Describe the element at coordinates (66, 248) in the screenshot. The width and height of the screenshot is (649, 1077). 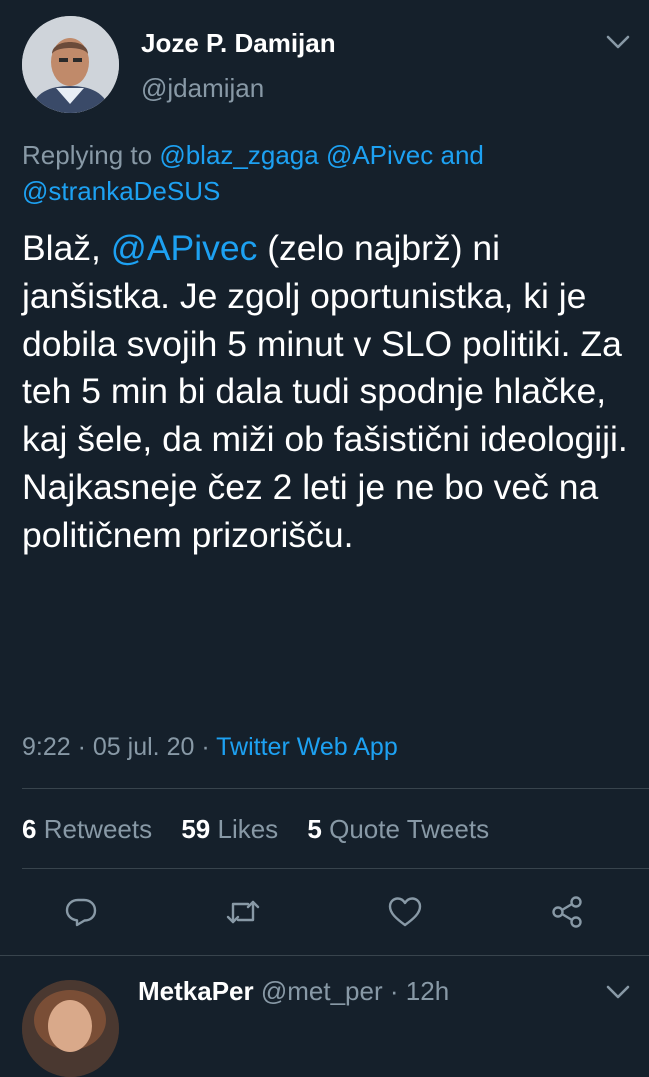
I see `tweet-text-start: Blaž,` at that location.